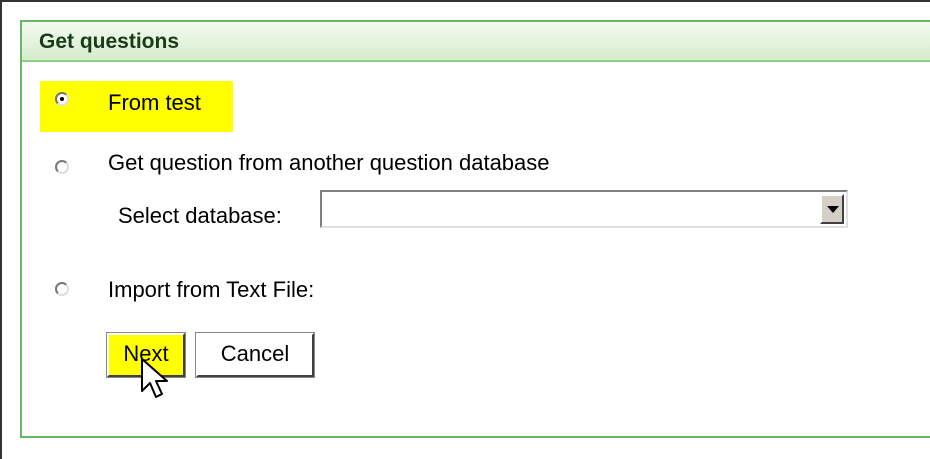 This screenshot has height=459, width=930. What do you see at coordinates (476, 42) in the screenshot?
I see `panel-header: Get questions` at bounding box center [476, 42].